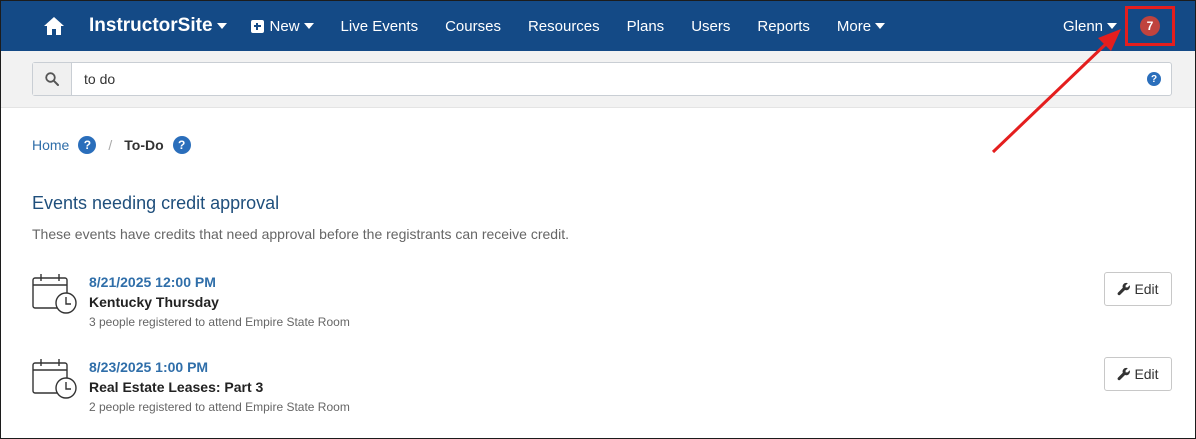  What do you see at coordinates (380, 26) in the screenshot?
I see `nav-item-live-events: Live Events` at bounding box center [380, 26].